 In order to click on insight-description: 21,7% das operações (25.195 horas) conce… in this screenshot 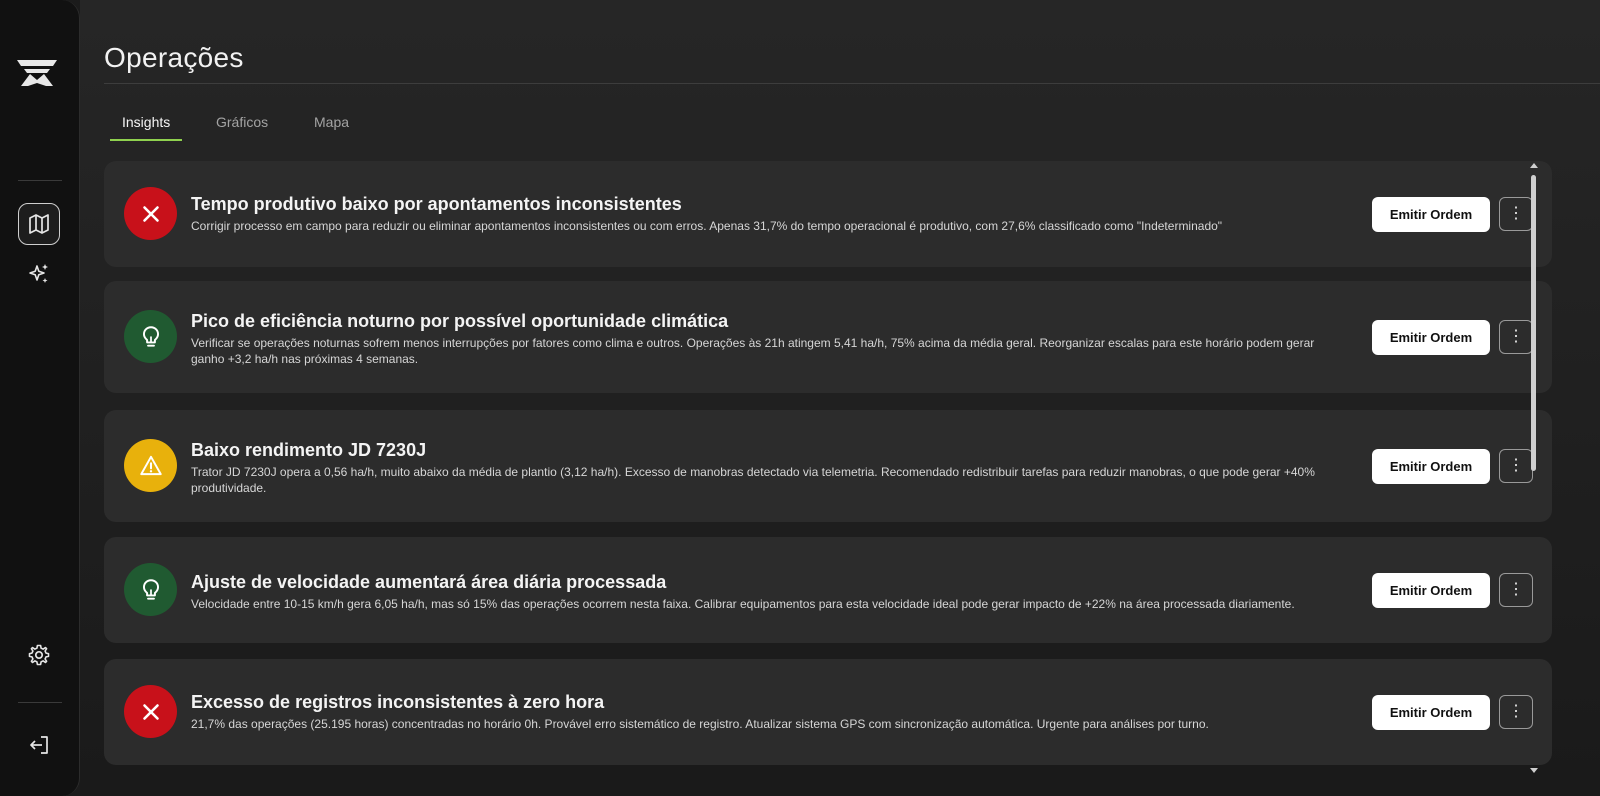, I will do `click(700, 724)`.